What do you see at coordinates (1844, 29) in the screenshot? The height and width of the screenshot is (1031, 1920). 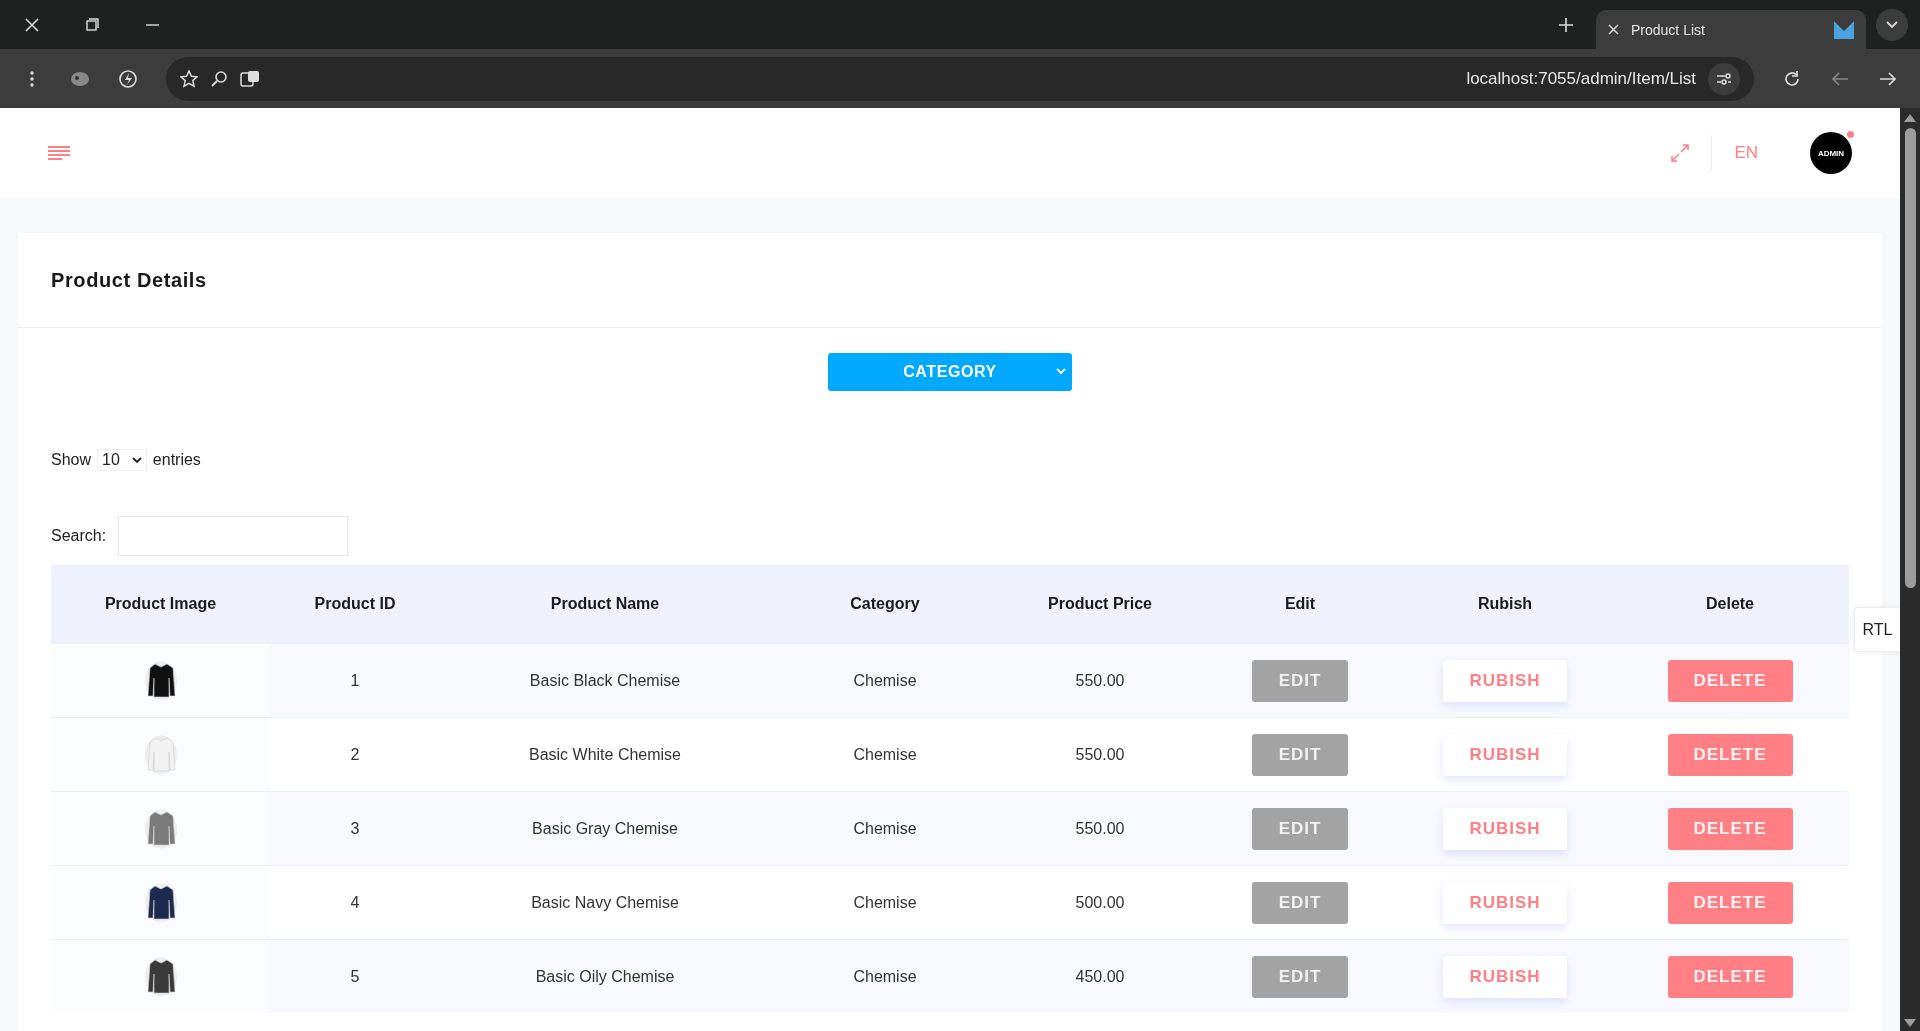 I see `site-logo-icon` at bounding box center [1844, 29].